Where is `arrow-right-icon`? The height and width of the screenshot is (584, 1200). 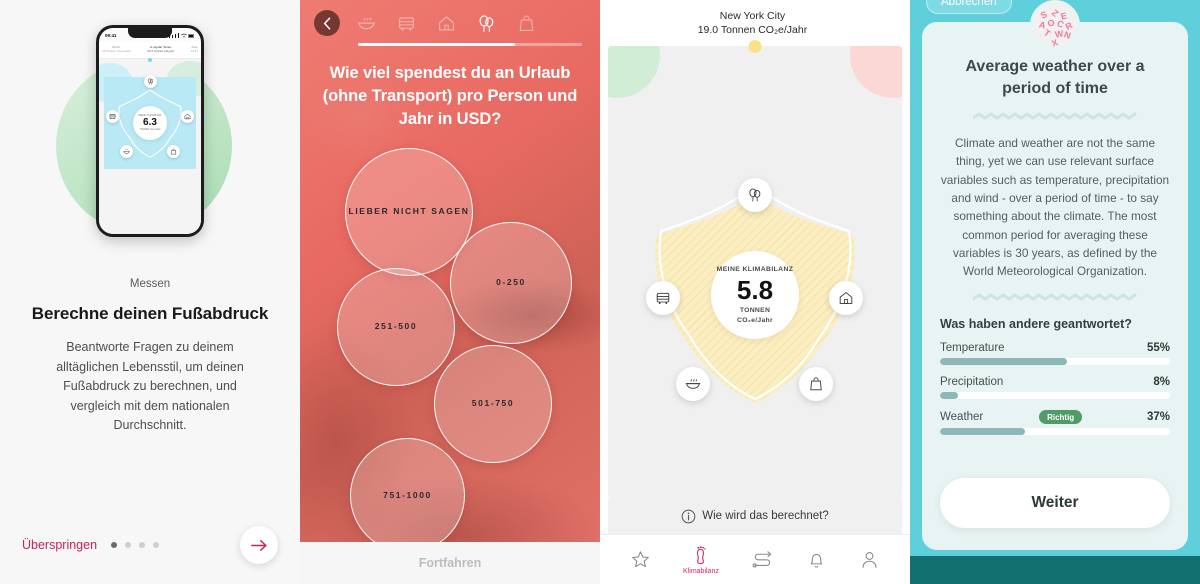 arrow-right-icon is located at coordinates (258, 545).